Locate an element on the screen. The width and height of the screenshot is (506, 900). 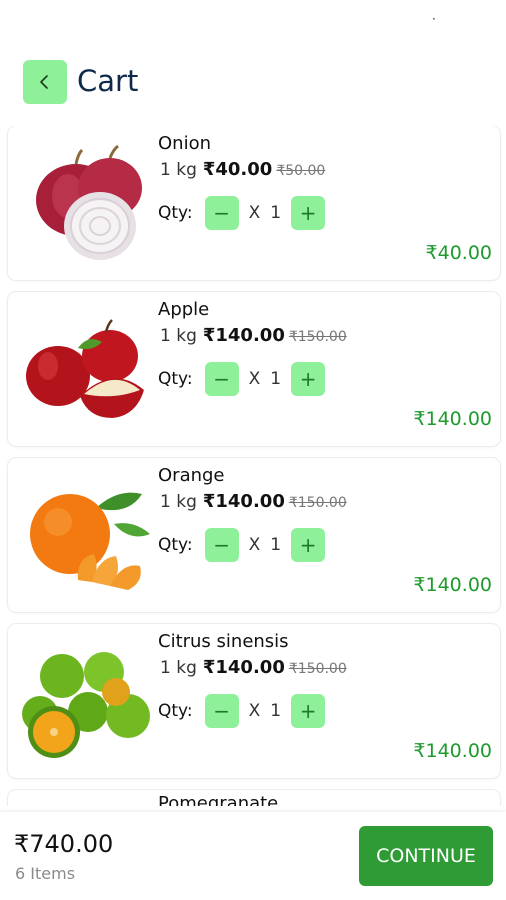
original-price: ₹50.00 is located at coordinates (301, 171).